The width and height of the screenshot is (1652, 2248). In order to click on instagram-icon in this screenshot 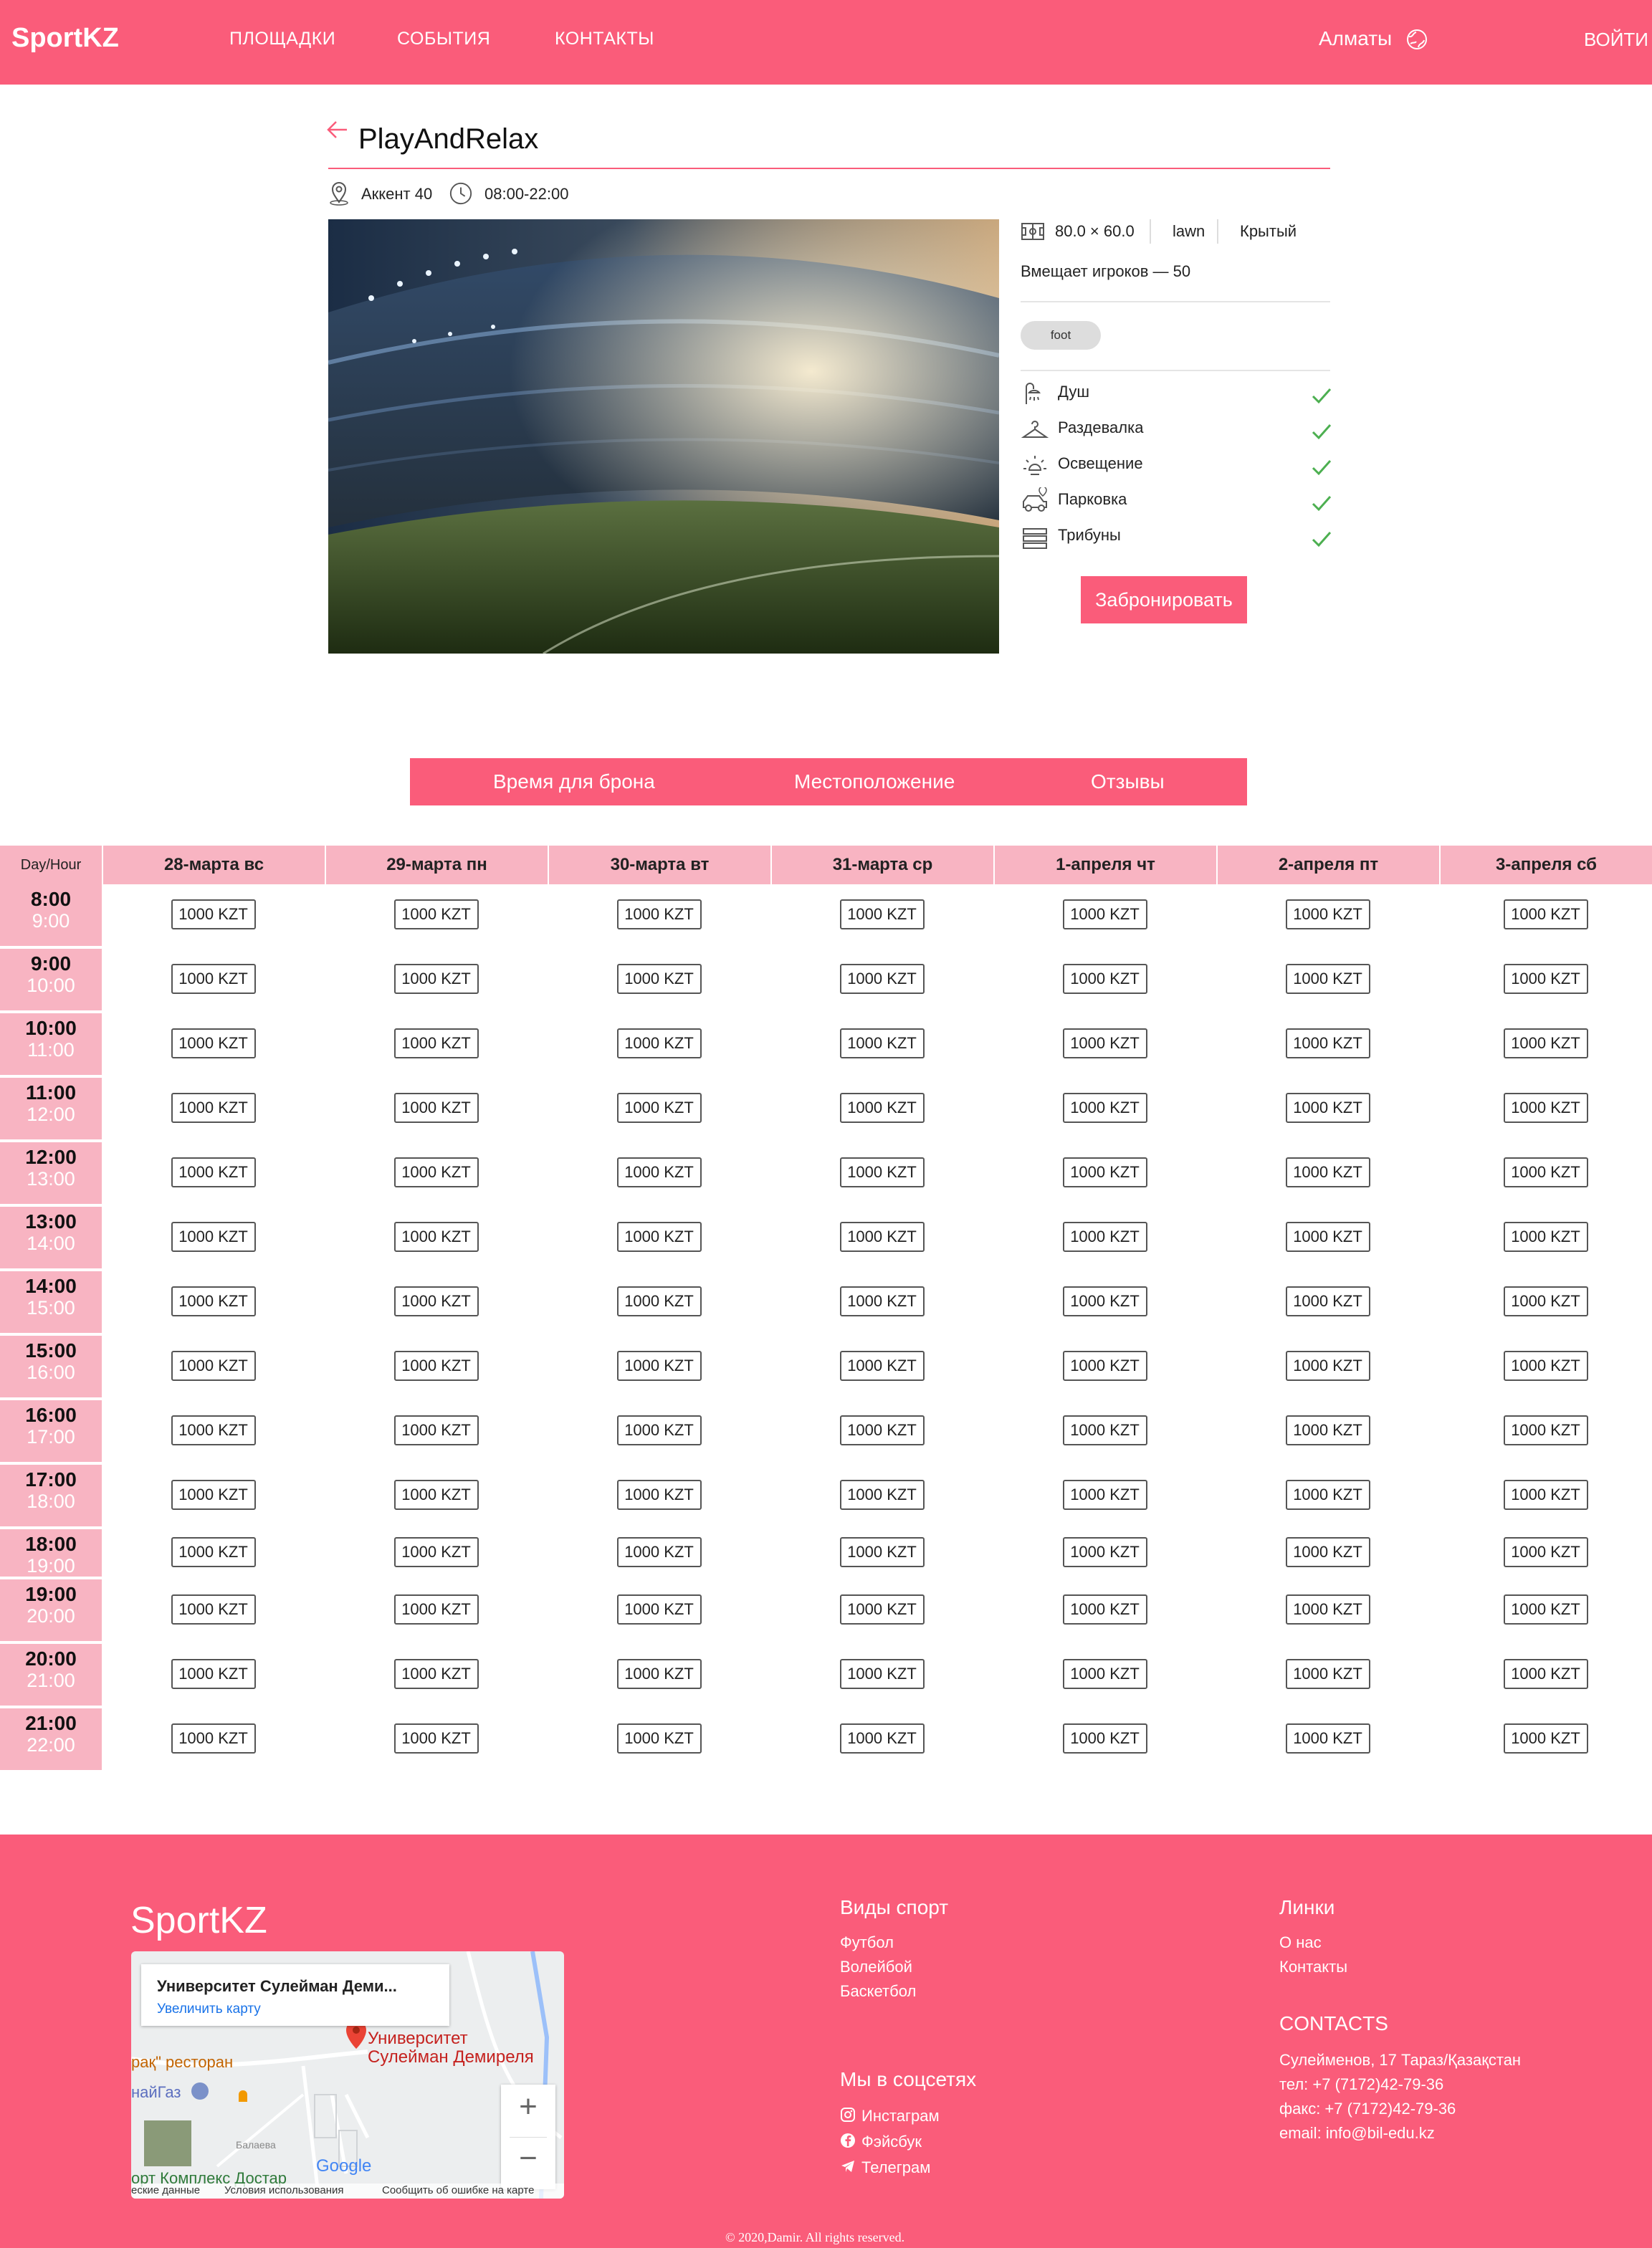, I will do `click(848, 2115)`.